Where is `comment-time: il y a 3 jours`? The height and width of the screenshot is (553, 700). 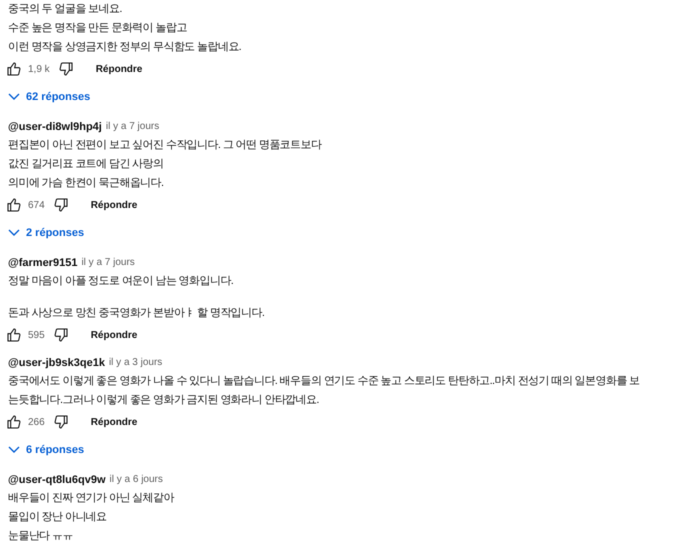 comment-time: il y a 3 jours is located at coordinates (135, 362).